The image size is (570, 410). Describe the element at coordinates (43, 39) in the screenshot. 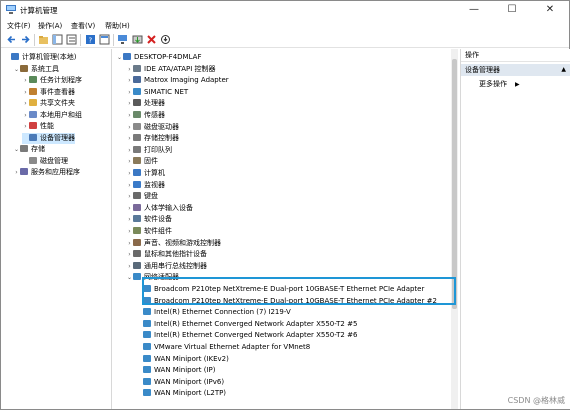

I see `up-folder-icon` at that location.